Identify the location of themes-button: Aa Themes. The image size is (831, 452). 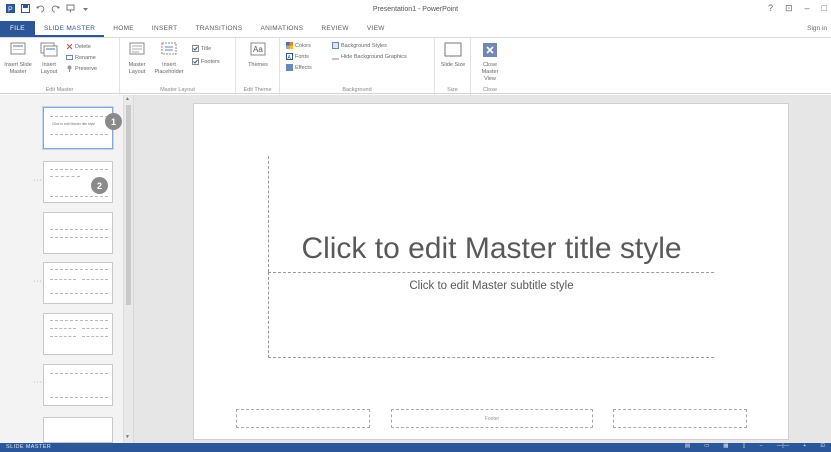
(258, 55).